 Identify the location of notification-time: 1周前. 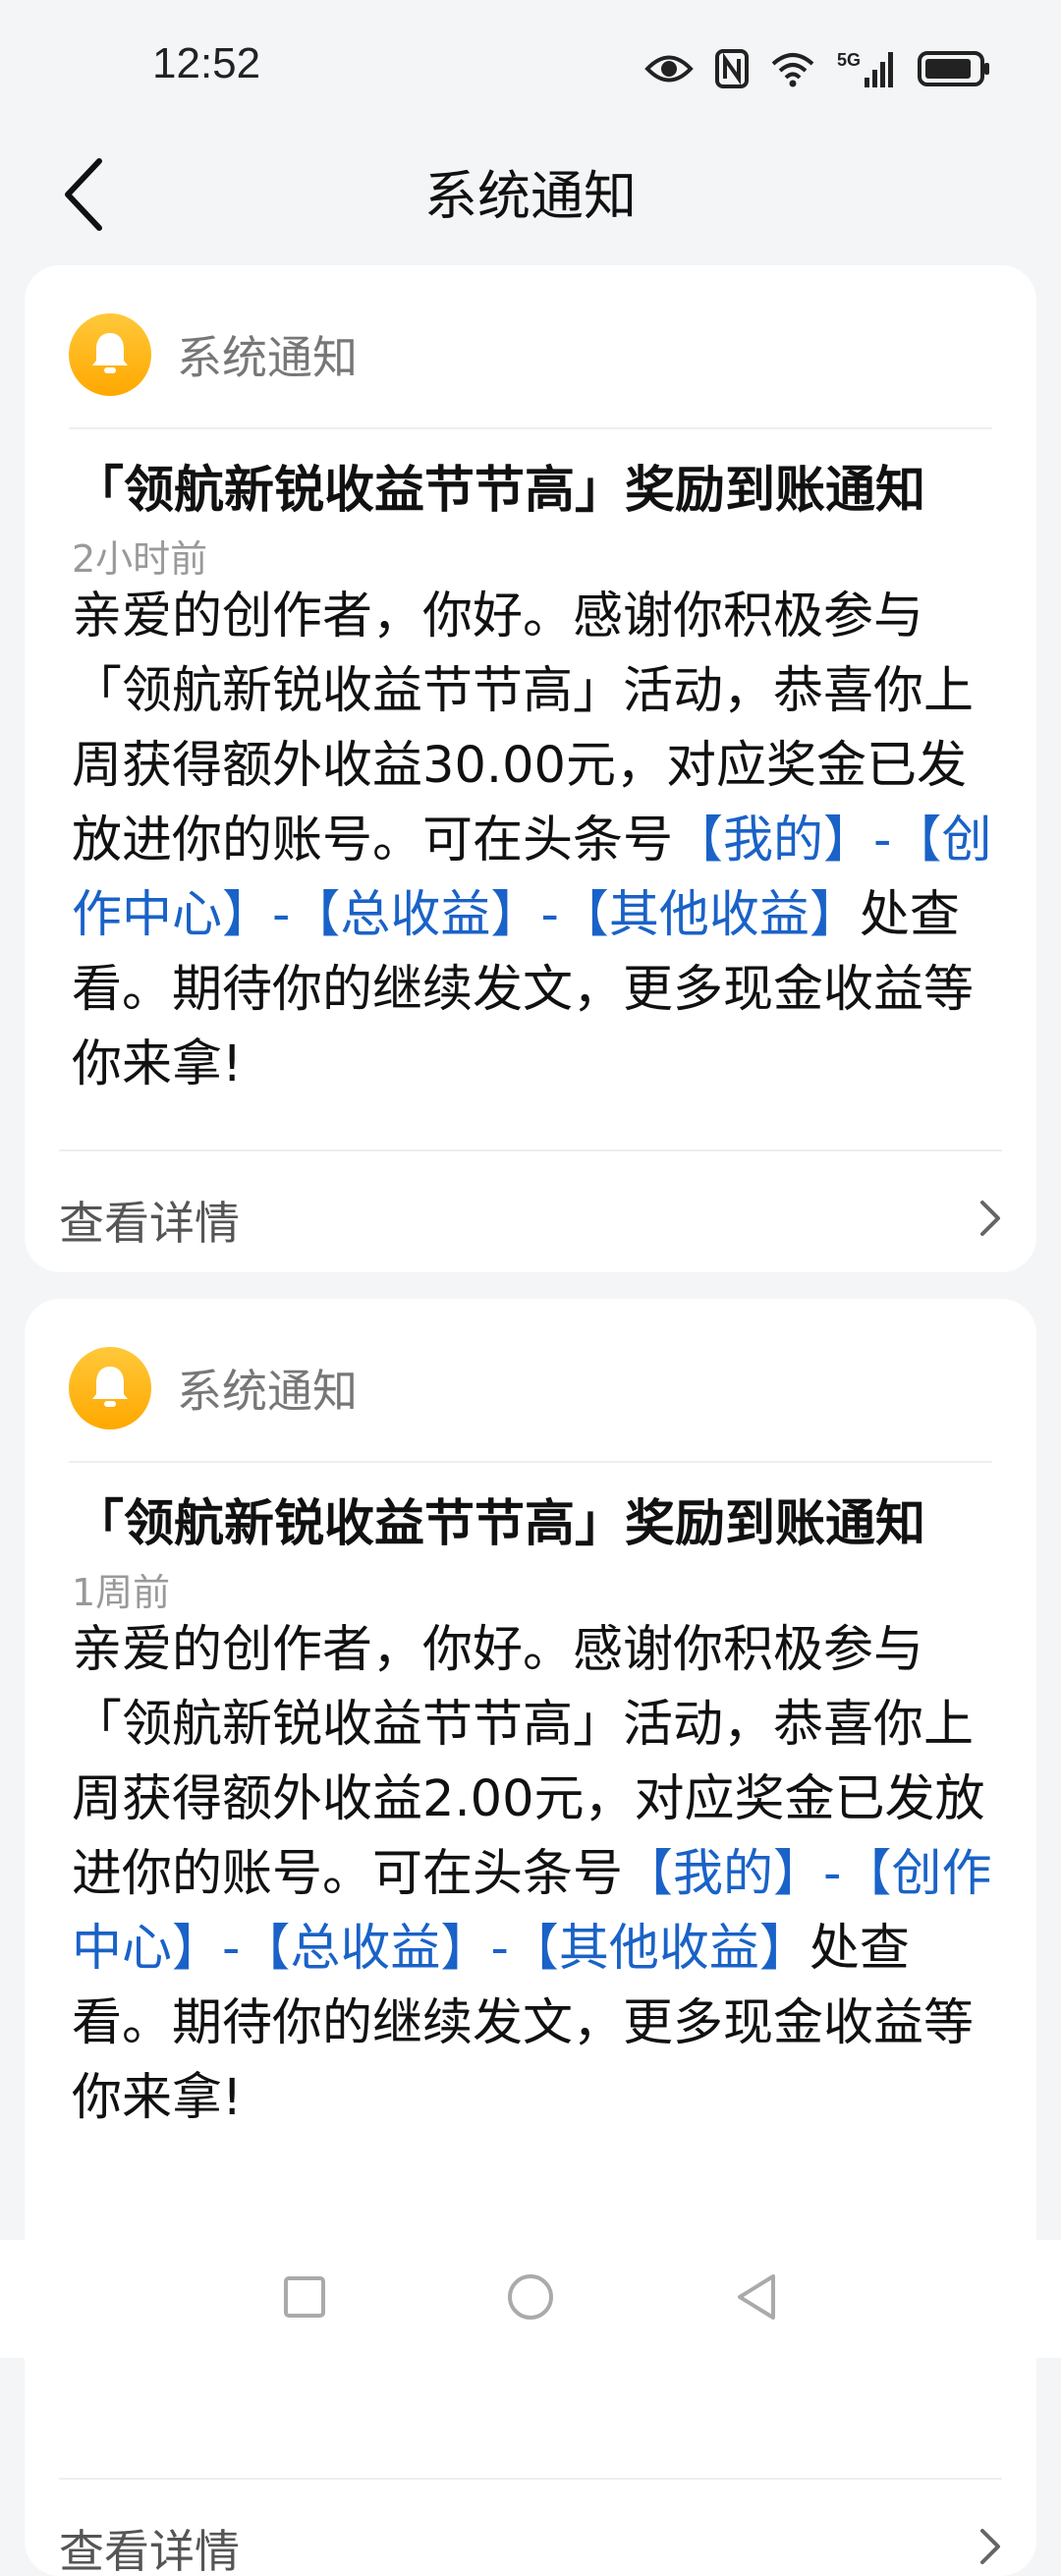
(121, 1592).